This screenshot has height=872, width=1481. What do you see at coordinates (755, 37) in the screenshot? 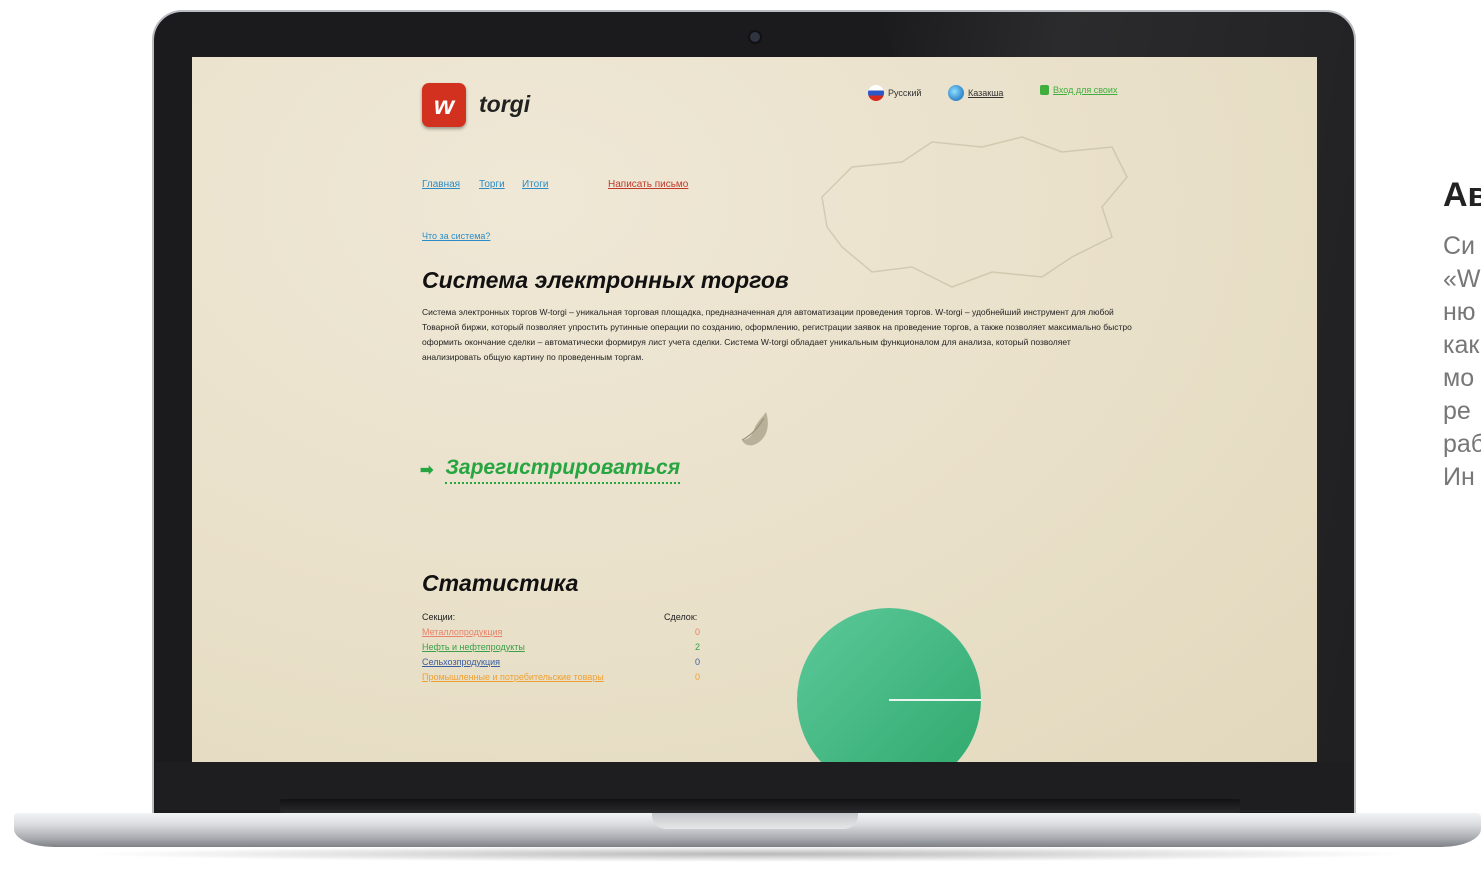
I see `camera-icon` at bounding box center [755, 37].